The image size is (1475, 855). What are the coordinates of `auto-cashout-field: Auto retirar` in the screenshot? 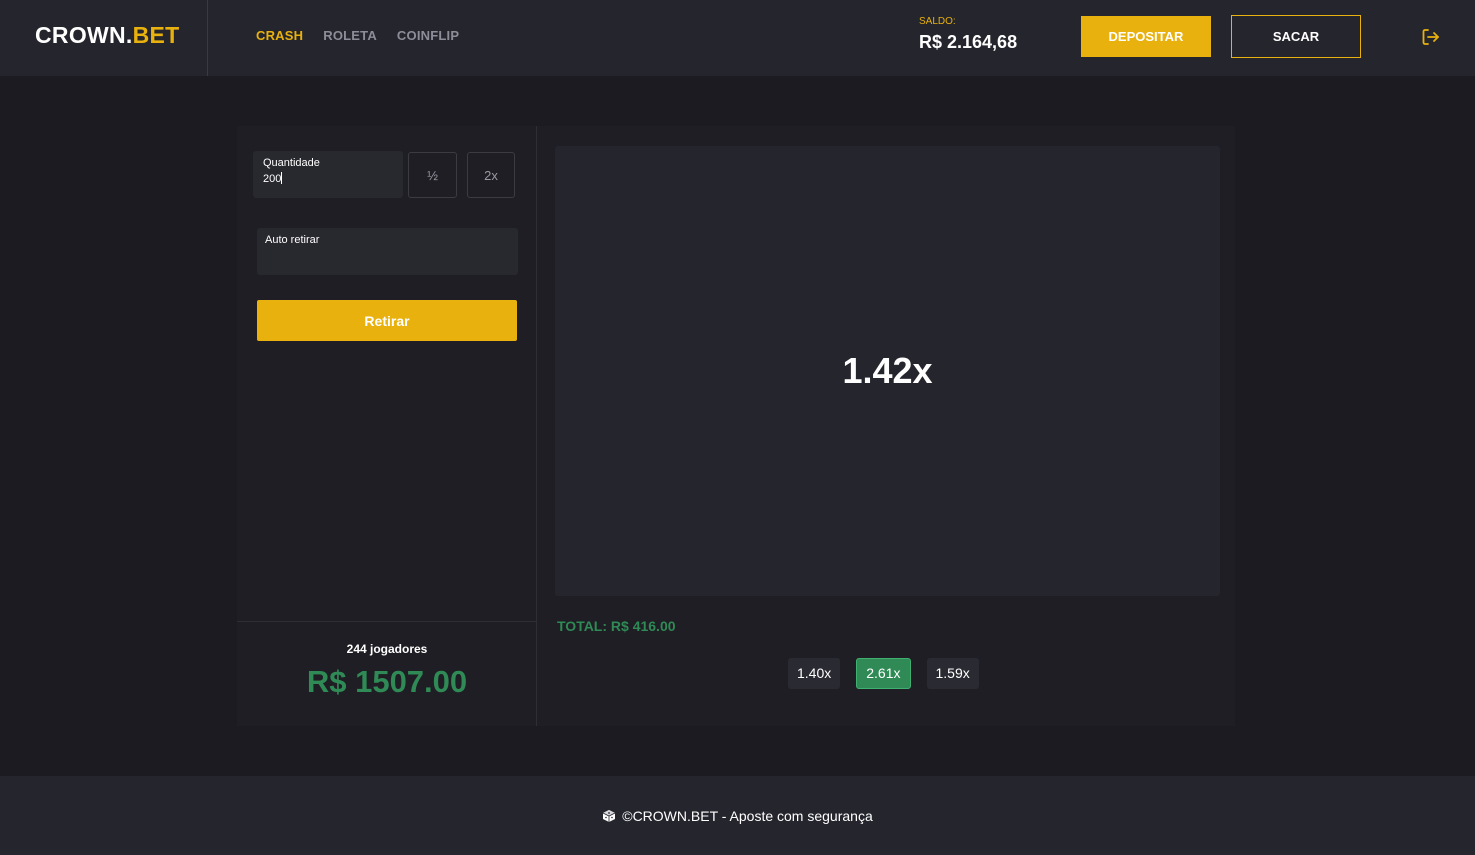 It's located at (387, 251).